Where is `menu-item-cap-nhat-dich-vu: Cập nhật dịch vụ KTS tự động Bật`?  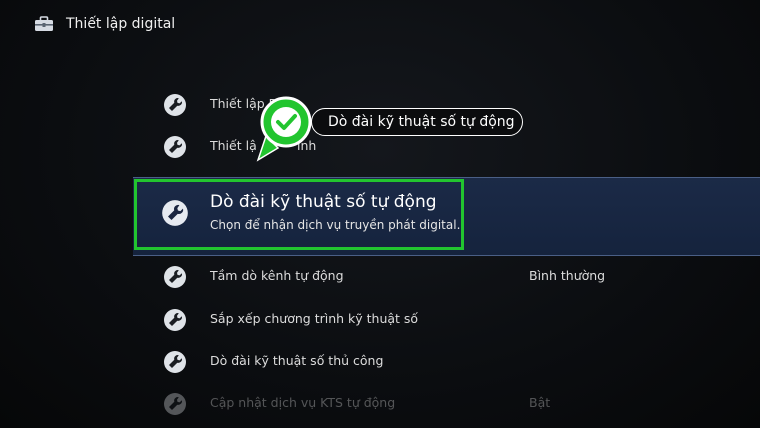 menu-item-cap-nhat-dich-vu: Cập nhật dịch vụ KTS tự động Bật is located at coordinates (446, 404).